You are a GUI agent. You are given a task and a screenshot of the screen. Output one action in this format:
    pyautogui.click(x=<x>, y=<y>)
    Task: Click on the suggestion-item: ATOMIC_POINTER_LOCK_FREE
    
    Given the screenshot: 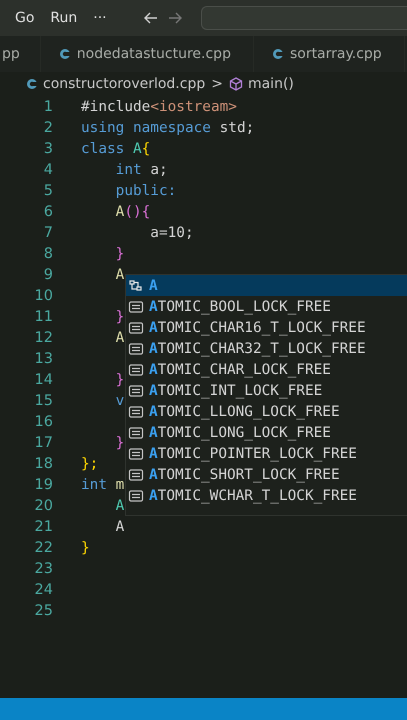 What is the action you would take?
    pyautogui.click(x=266, y=453)
    